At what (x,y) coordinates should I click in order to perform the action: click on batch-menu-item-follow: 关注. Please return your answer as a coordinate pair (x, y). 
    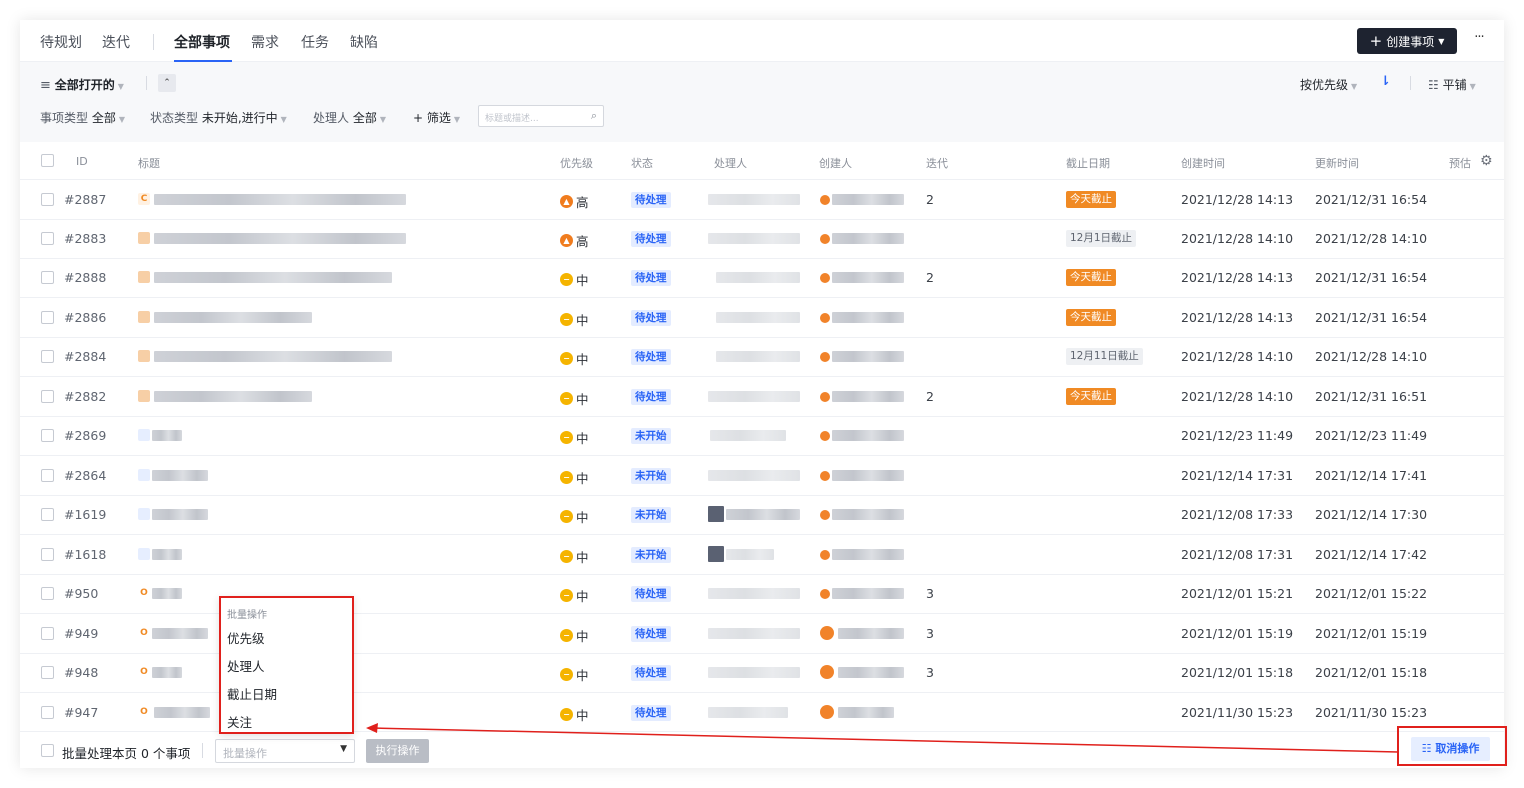
    Looking at the image, I should click on (239, 721).